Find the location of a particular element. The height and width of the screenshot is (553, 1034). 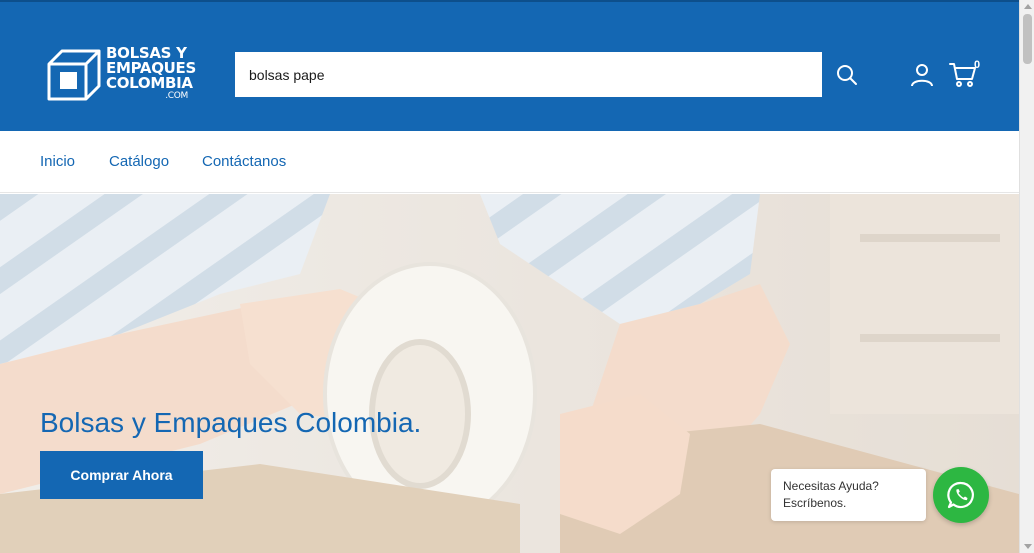

logo-wordmark: BOLSAS Y EMPAQUES COLOMBIA .COM is located at coordinates (151, 74).